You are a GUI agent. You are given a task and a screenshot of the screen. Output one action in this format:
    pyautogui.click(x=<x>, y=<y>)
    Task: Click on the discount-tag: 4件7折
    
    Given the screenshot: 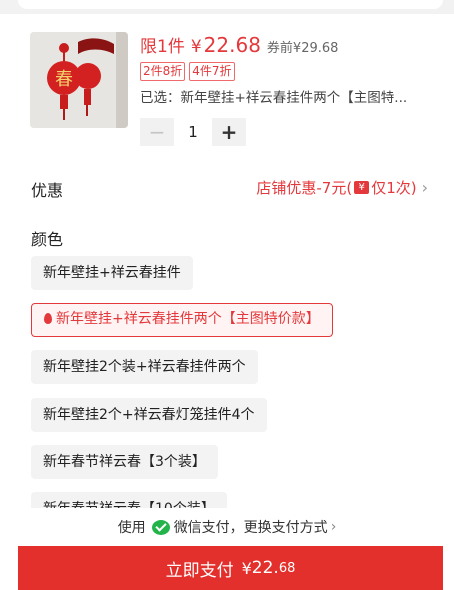 What is the action you would take?
    pyautogui.click(x=212, y=71)
    